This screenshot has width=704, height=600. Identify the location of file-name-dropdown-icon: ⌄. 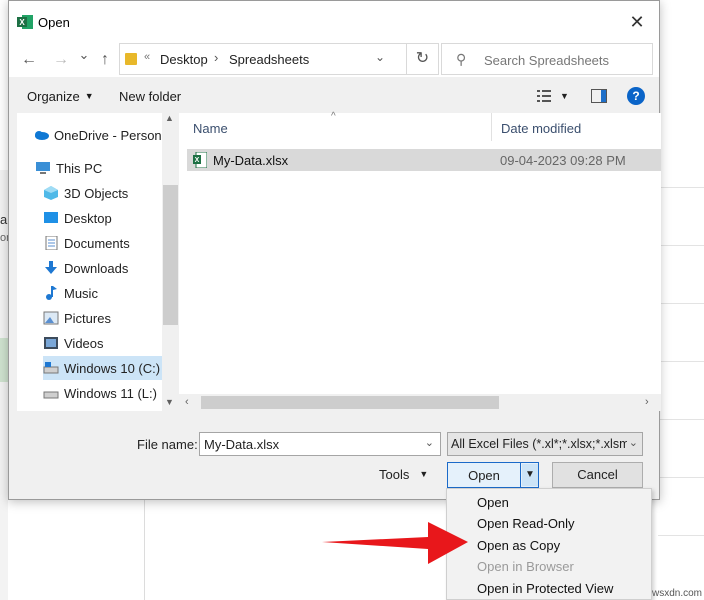
(429, 442).